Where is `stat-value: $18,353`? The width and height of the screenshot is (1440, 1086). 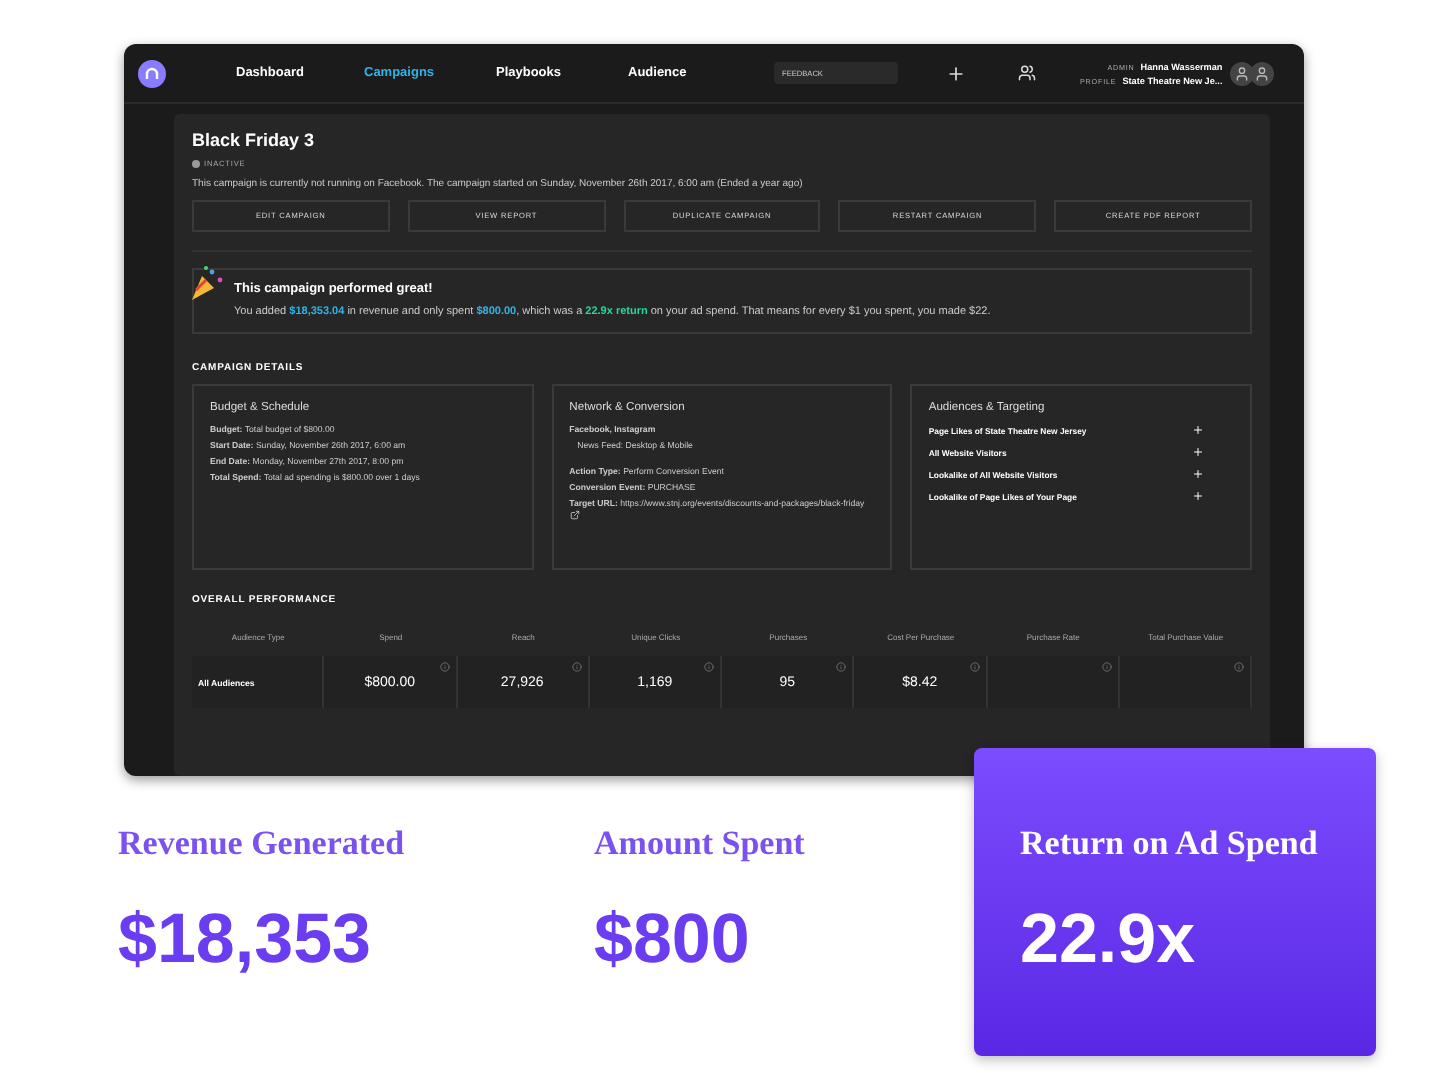 stat-value: $18,353 is located at coordinates (246, 940).